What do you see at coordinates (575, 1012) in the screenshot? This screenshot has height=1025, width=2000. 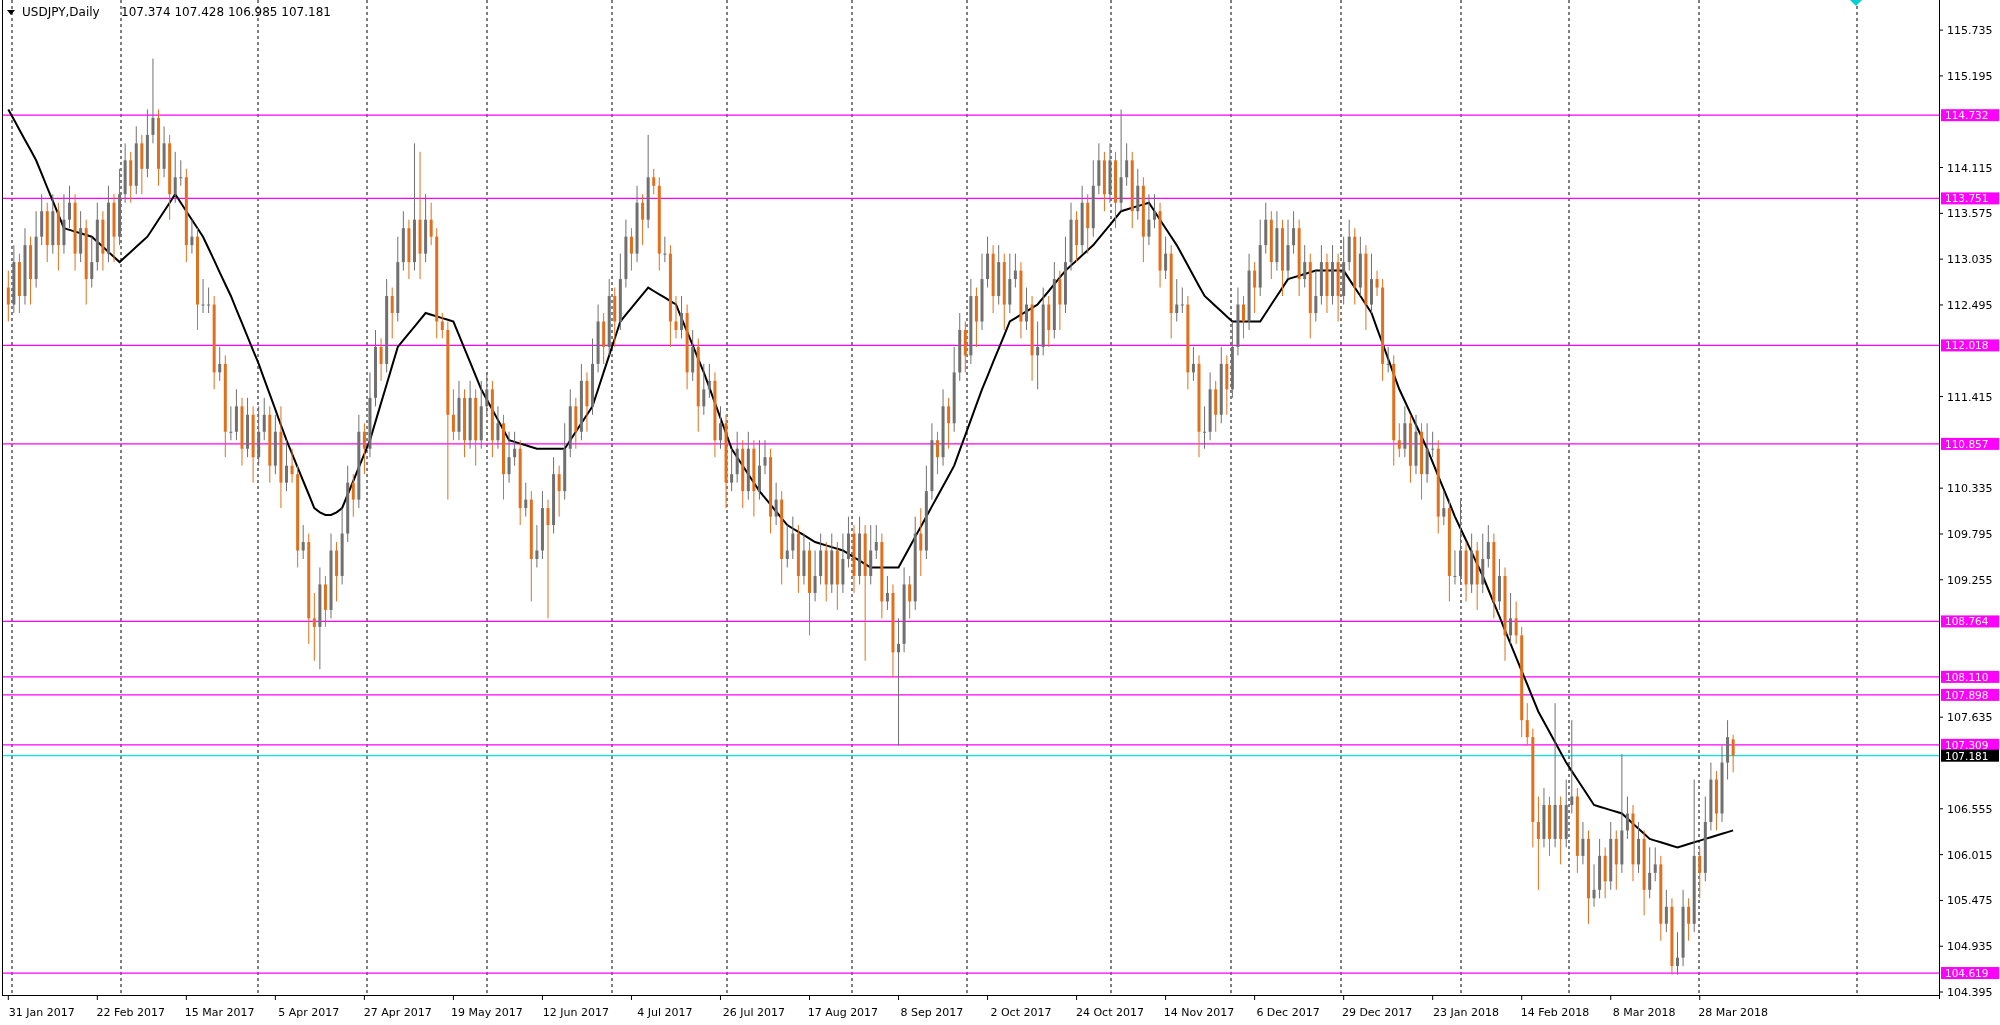 I see `axis-label: 12 Jun 2017` at bounding box center [575, 1012].